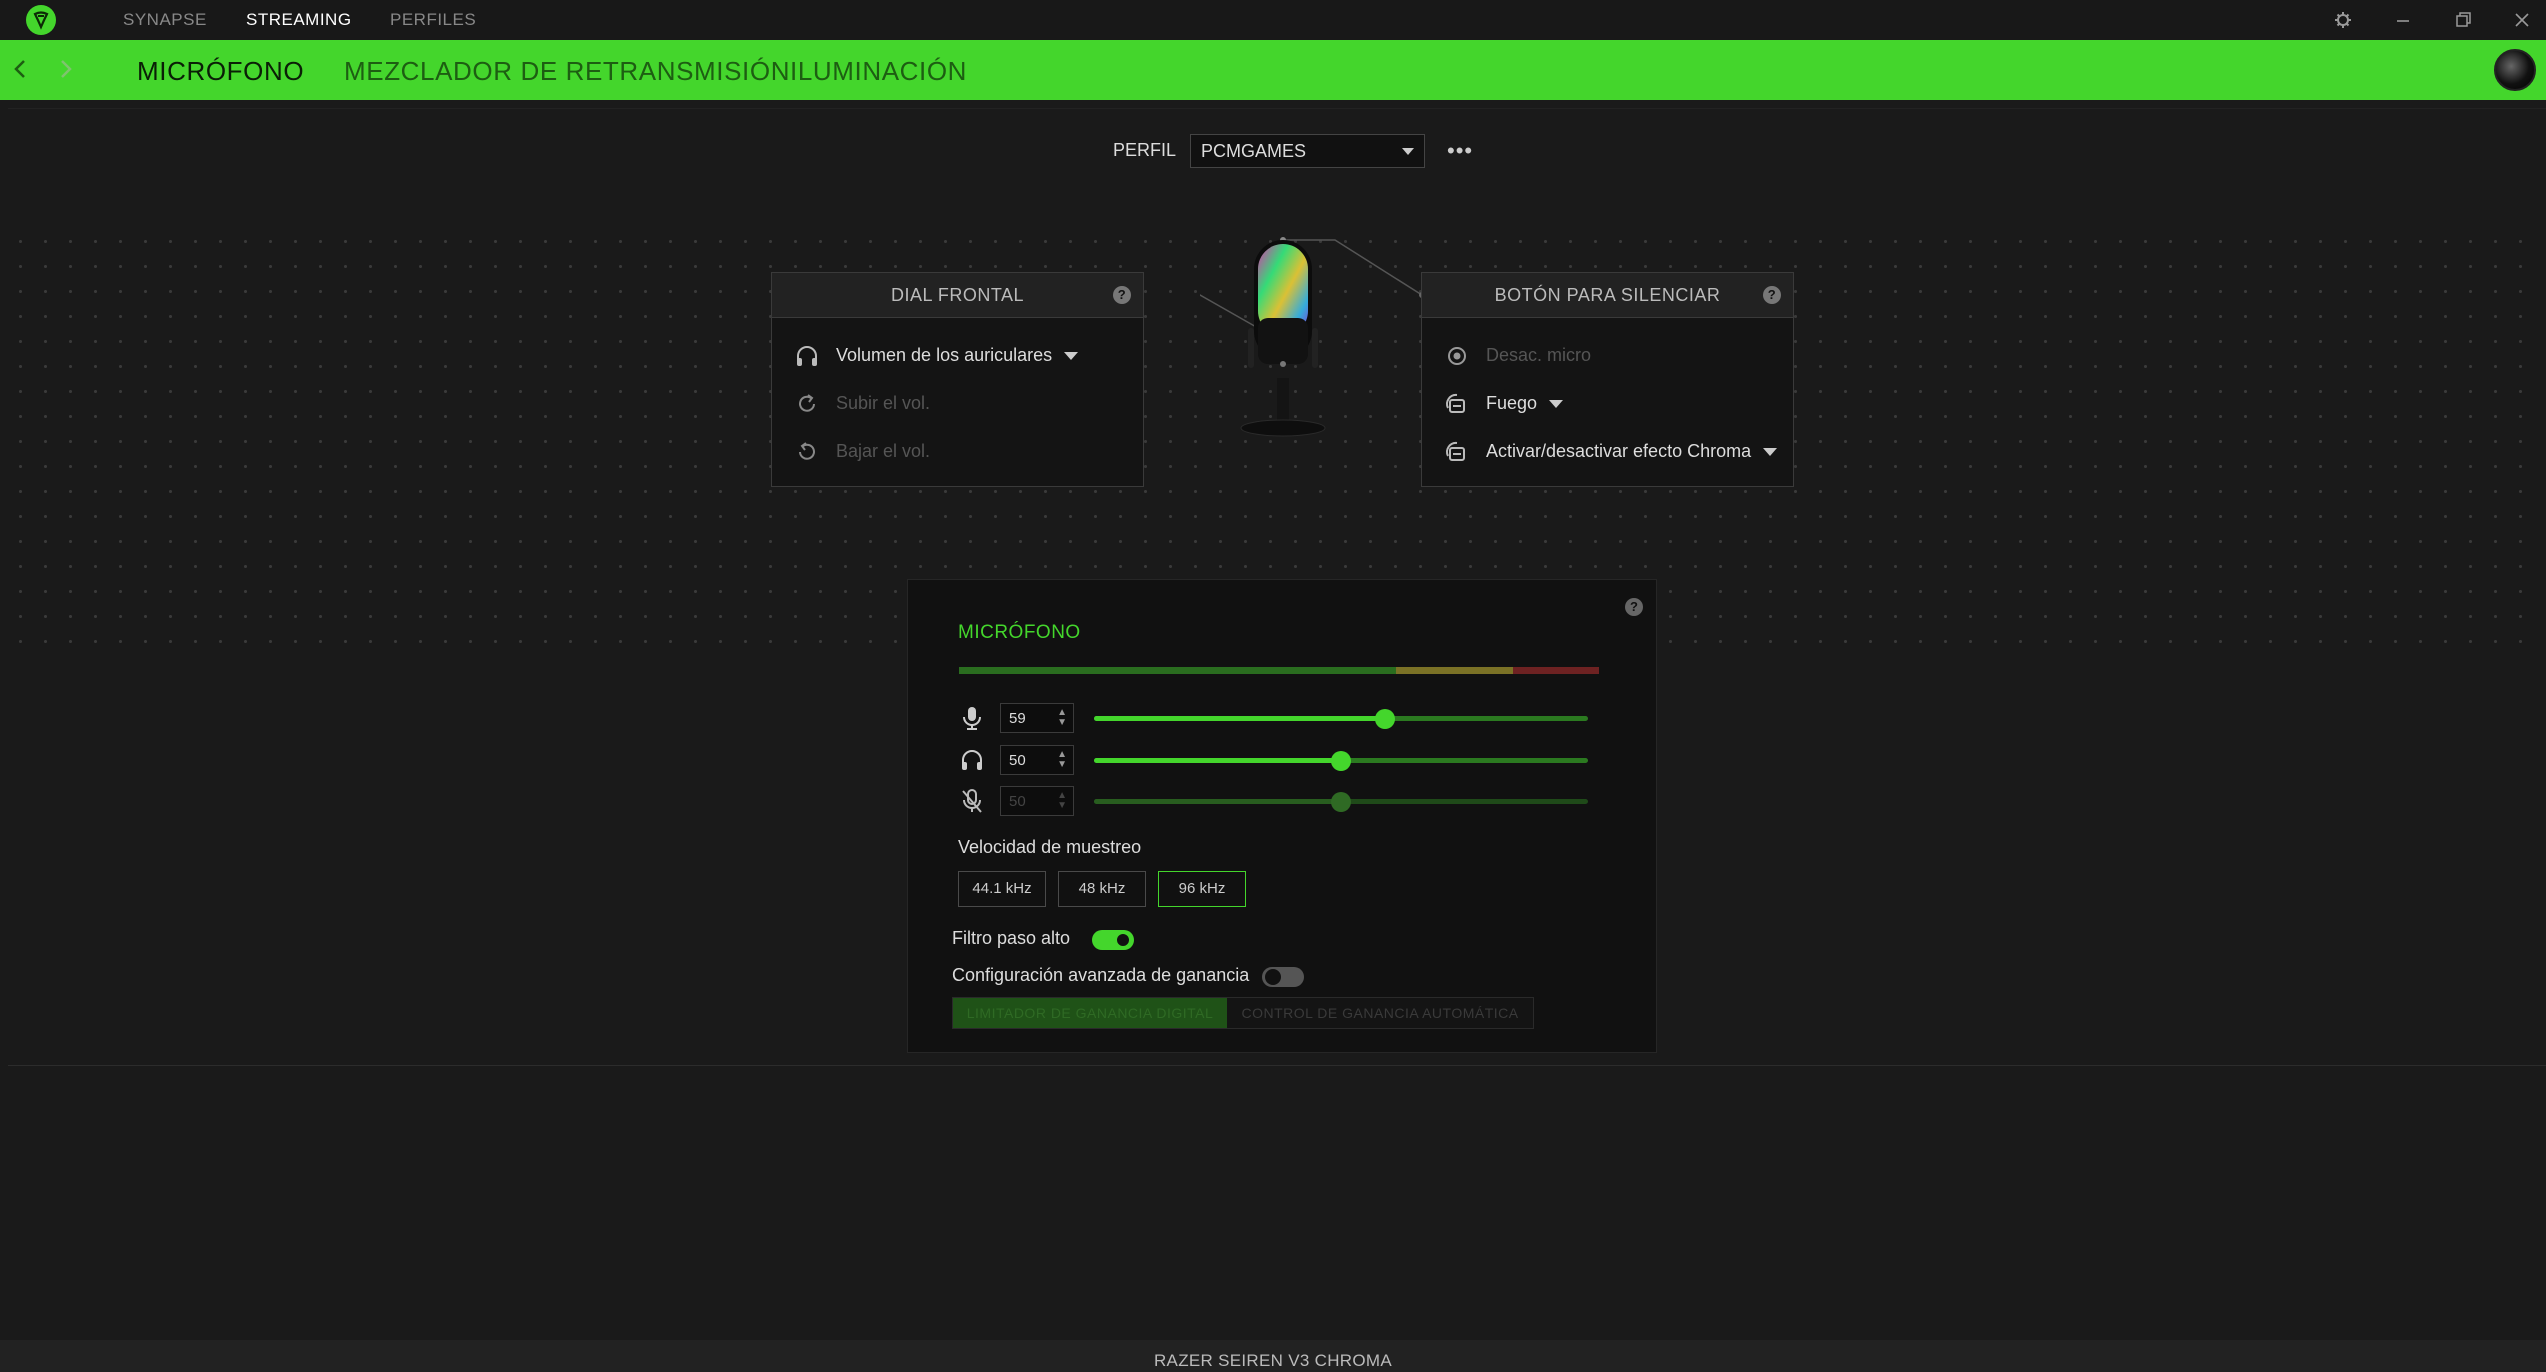  What do you see at coordinates (1113, 940) in the screenshot?
I see `high-pass-filter-toggle` at bounding box center [1113, 940].